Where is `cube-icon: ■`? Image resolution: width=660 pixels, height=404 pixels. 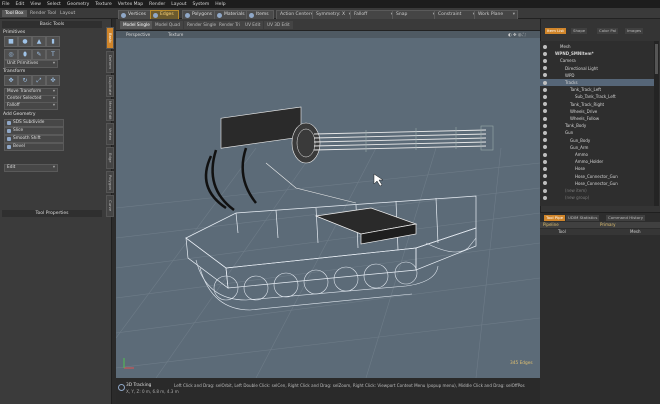 cube-icon: ■ is located at coordinates (11, 41).